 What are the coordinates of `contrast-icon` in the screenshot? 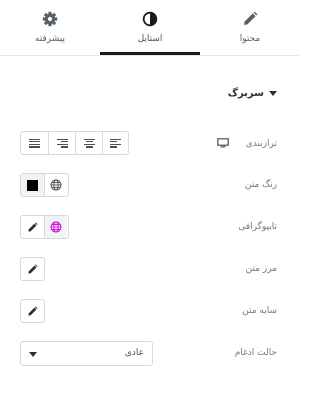 It's located at (150, 19).